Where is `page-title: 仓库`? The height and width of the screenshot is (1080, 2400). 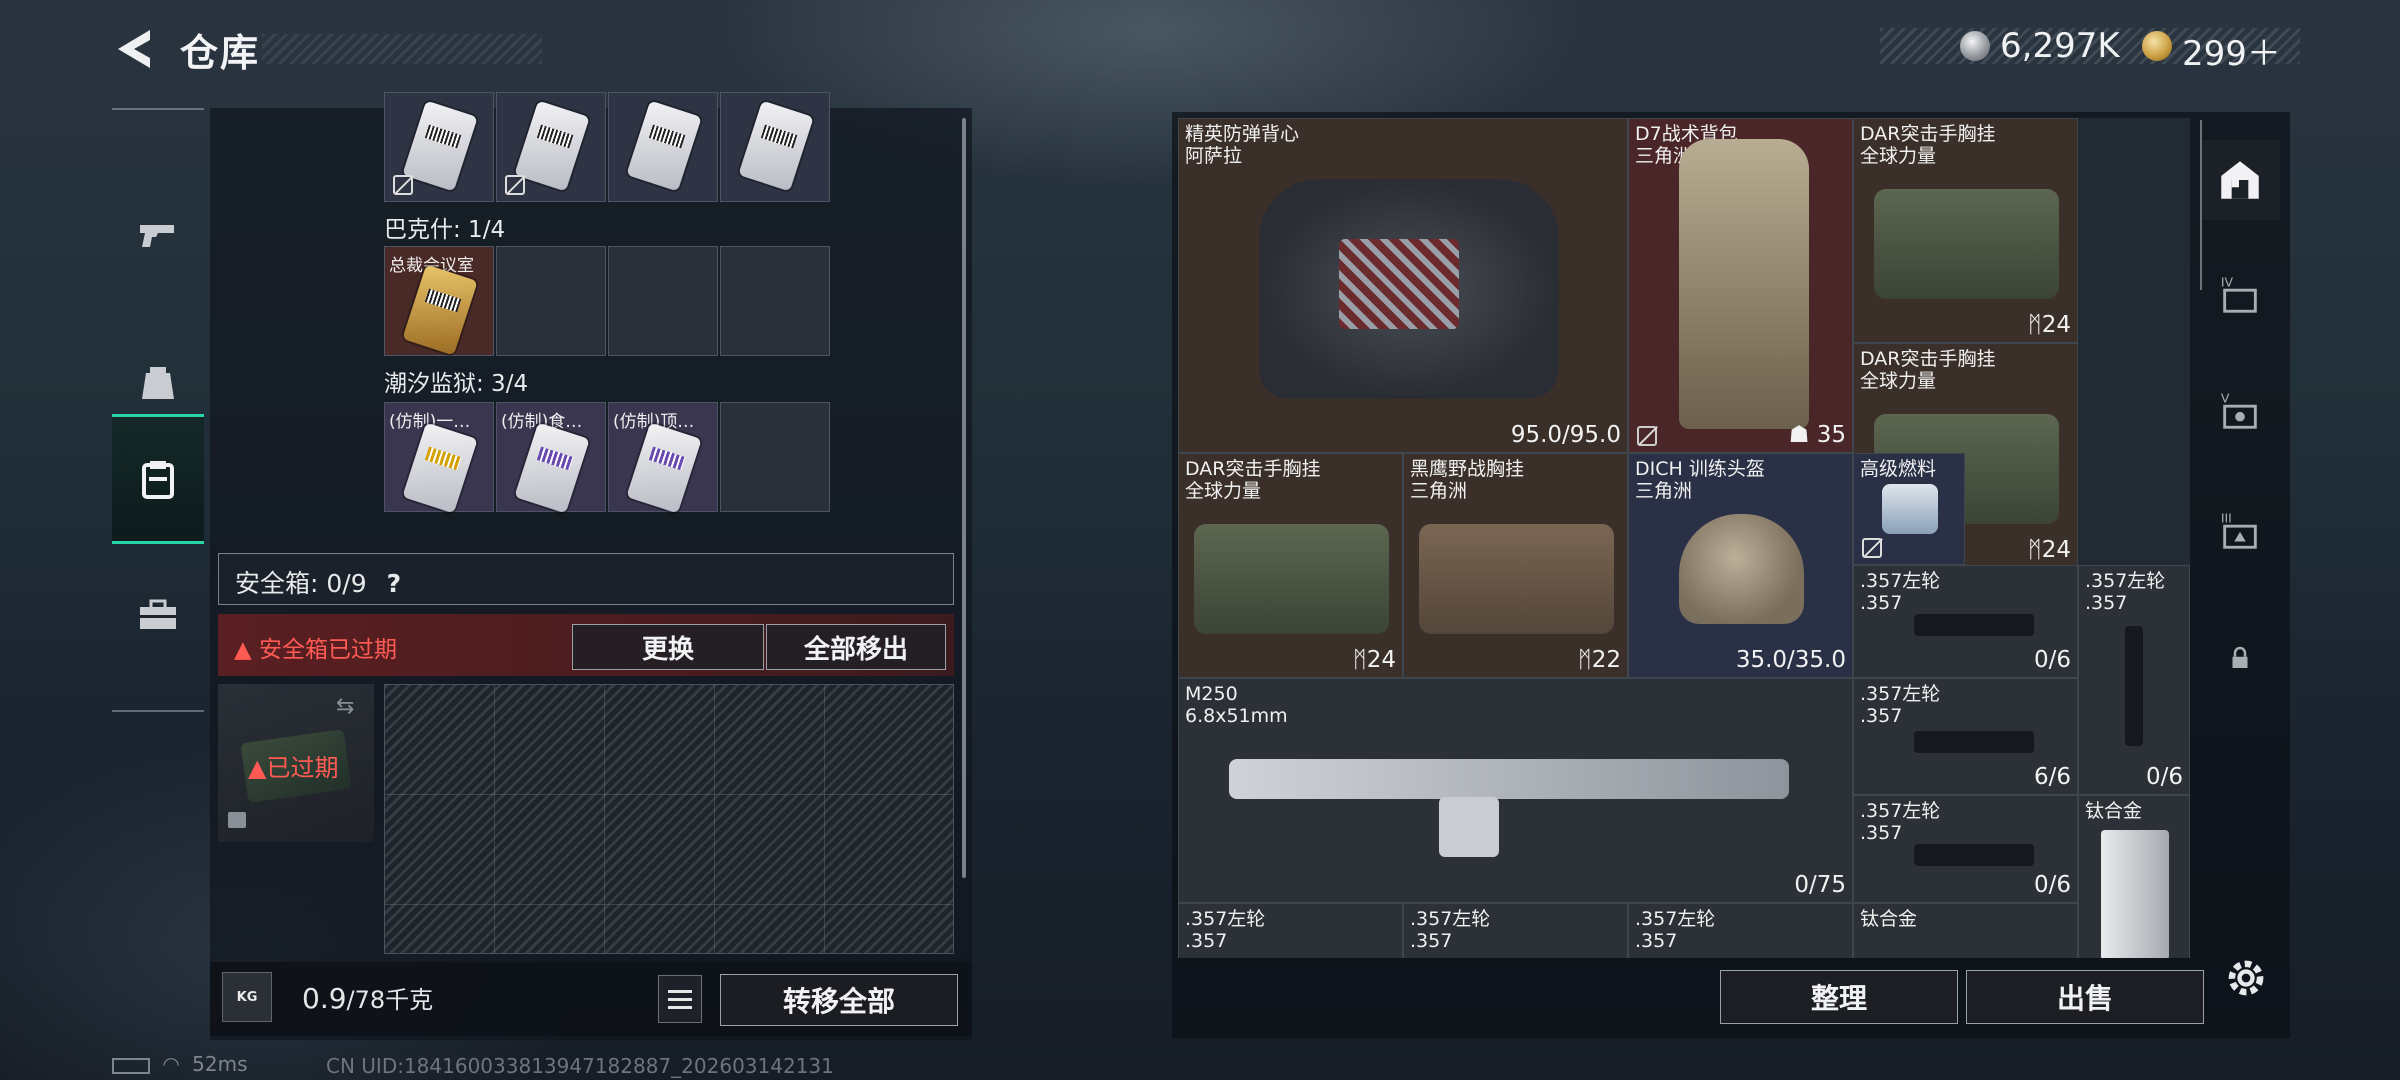 page-title: 仓库 is located at coordinates (220, 53).